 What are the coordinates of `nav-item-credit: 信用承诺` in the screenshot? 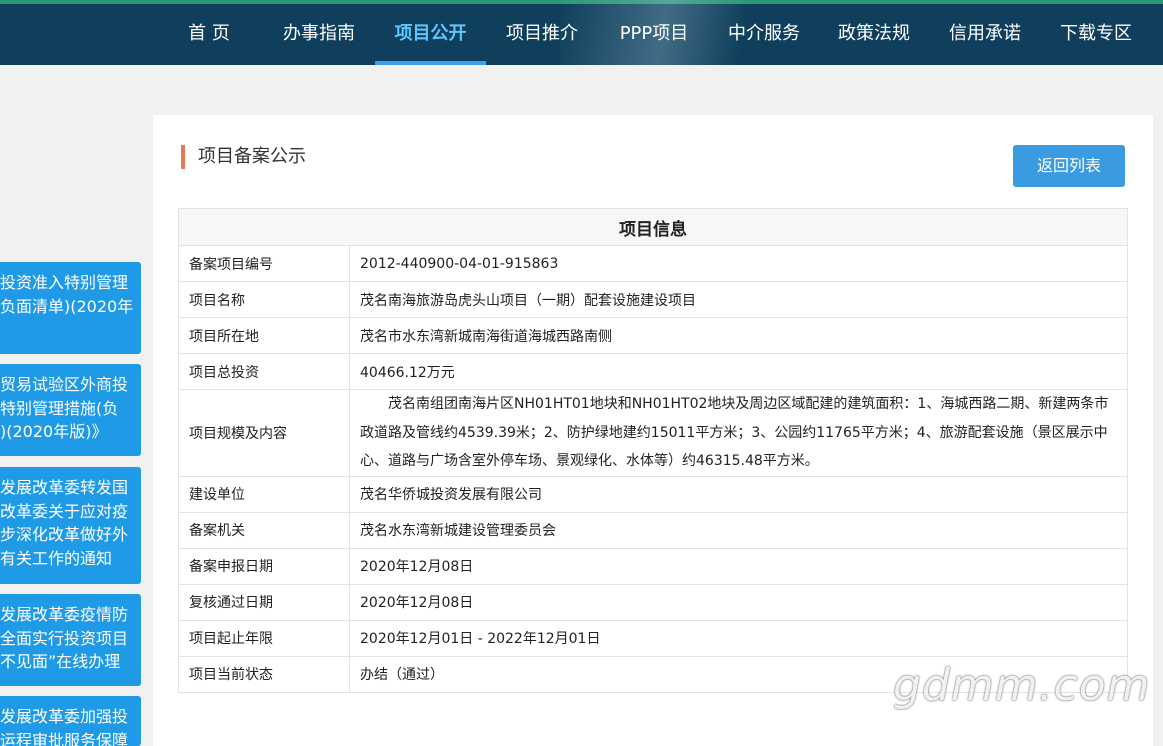 It's located at (985, 34).